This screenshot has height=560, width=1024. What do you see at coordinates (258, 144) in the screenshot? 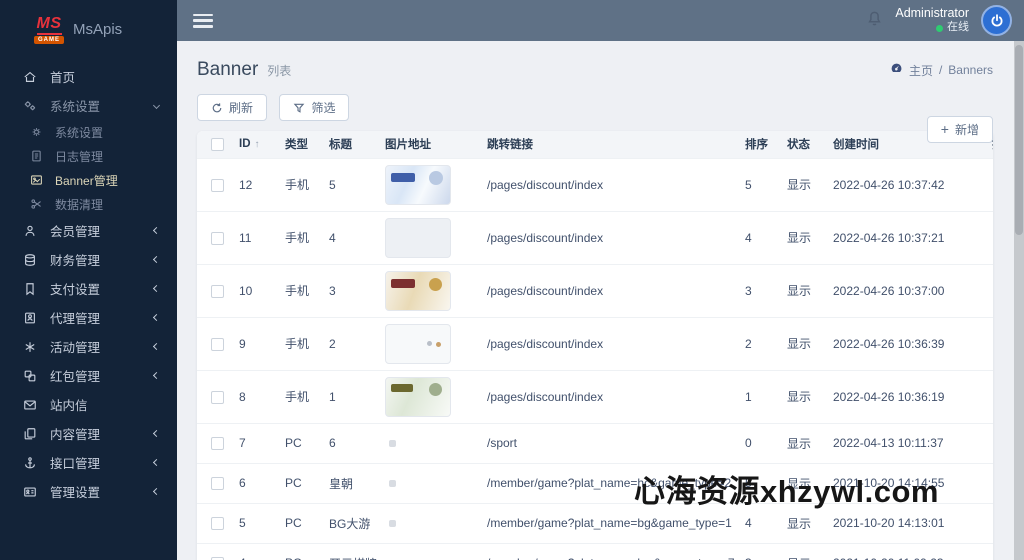
I see `column-header-id: ID` at bounding box center [258, 144].